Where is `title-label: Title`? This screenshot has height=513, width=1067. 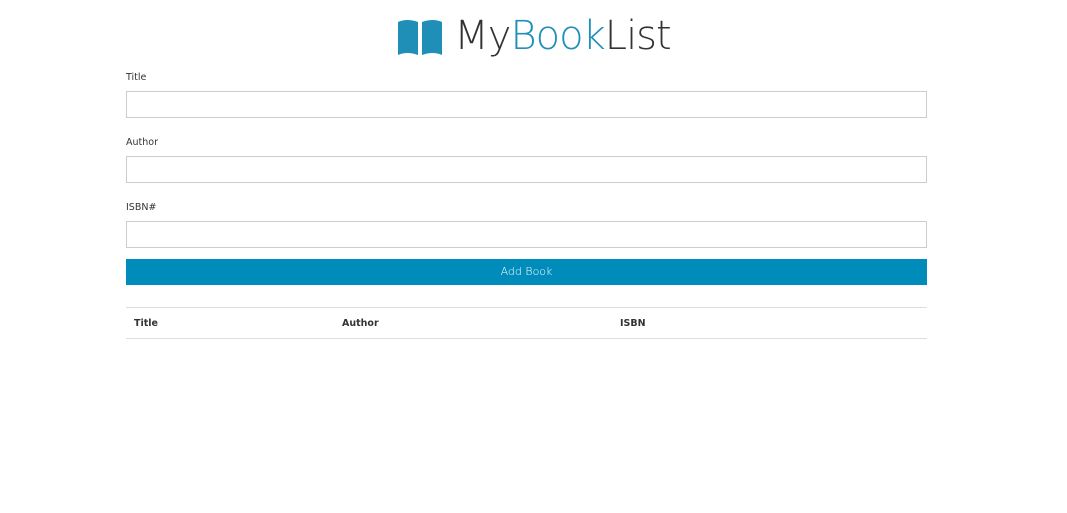
title-label: Title is located at coordinates (136, 77).